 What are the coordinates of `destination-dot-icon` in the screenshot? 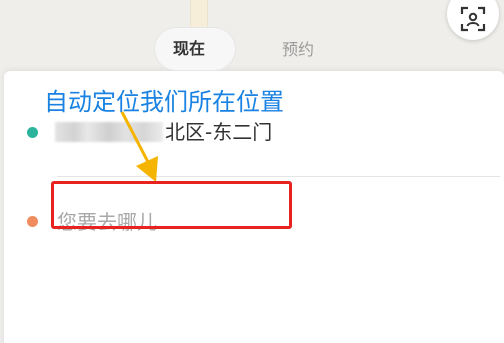 It's located at (32, 221).